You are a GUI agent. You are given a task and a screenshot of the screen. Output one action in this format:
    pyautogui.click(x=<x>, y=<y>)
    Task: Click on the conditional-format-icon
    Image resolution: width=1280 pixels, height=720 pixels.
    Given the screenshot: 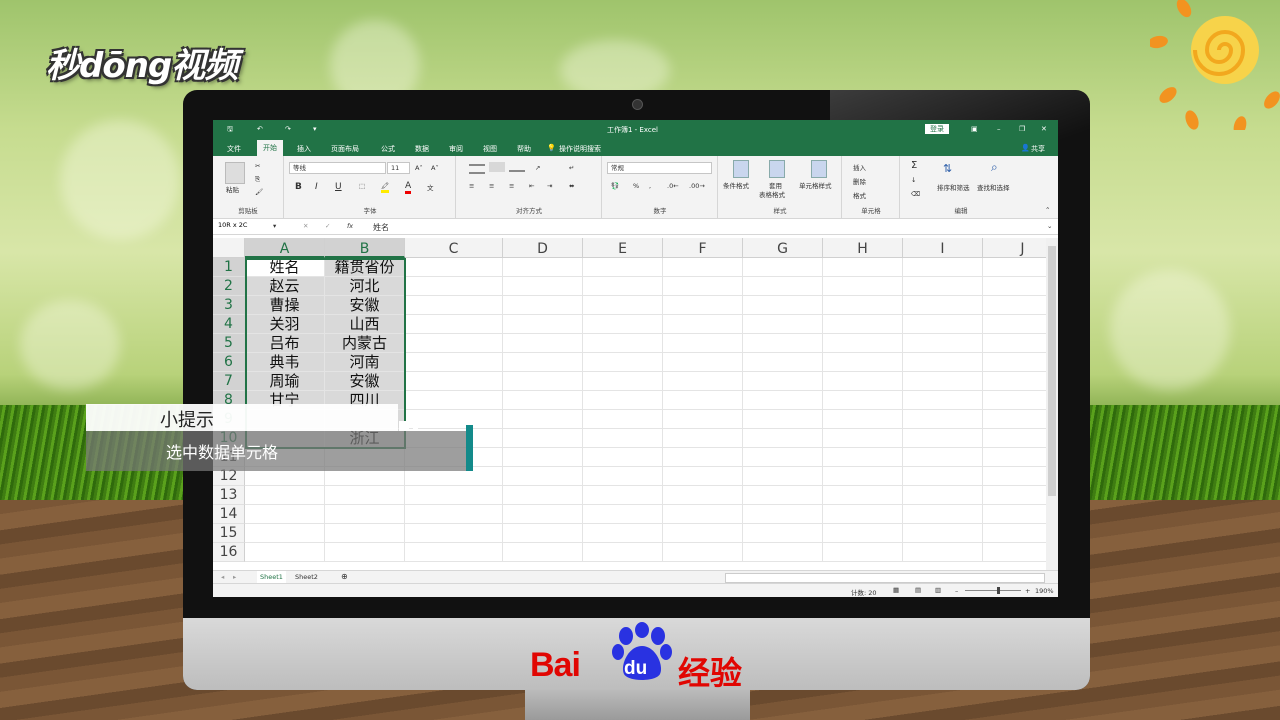 What is the action you would take?
    pyautogui.click(x=741, y=169)
    